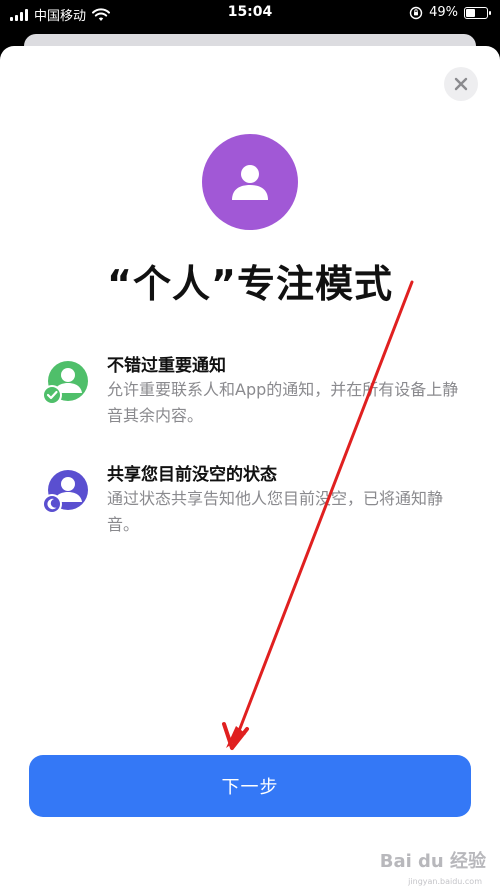 Image resolution: width=500 pixels, height=889 pixels. I want to click on feature-title: 不错过重要通知, so click(166, 366).